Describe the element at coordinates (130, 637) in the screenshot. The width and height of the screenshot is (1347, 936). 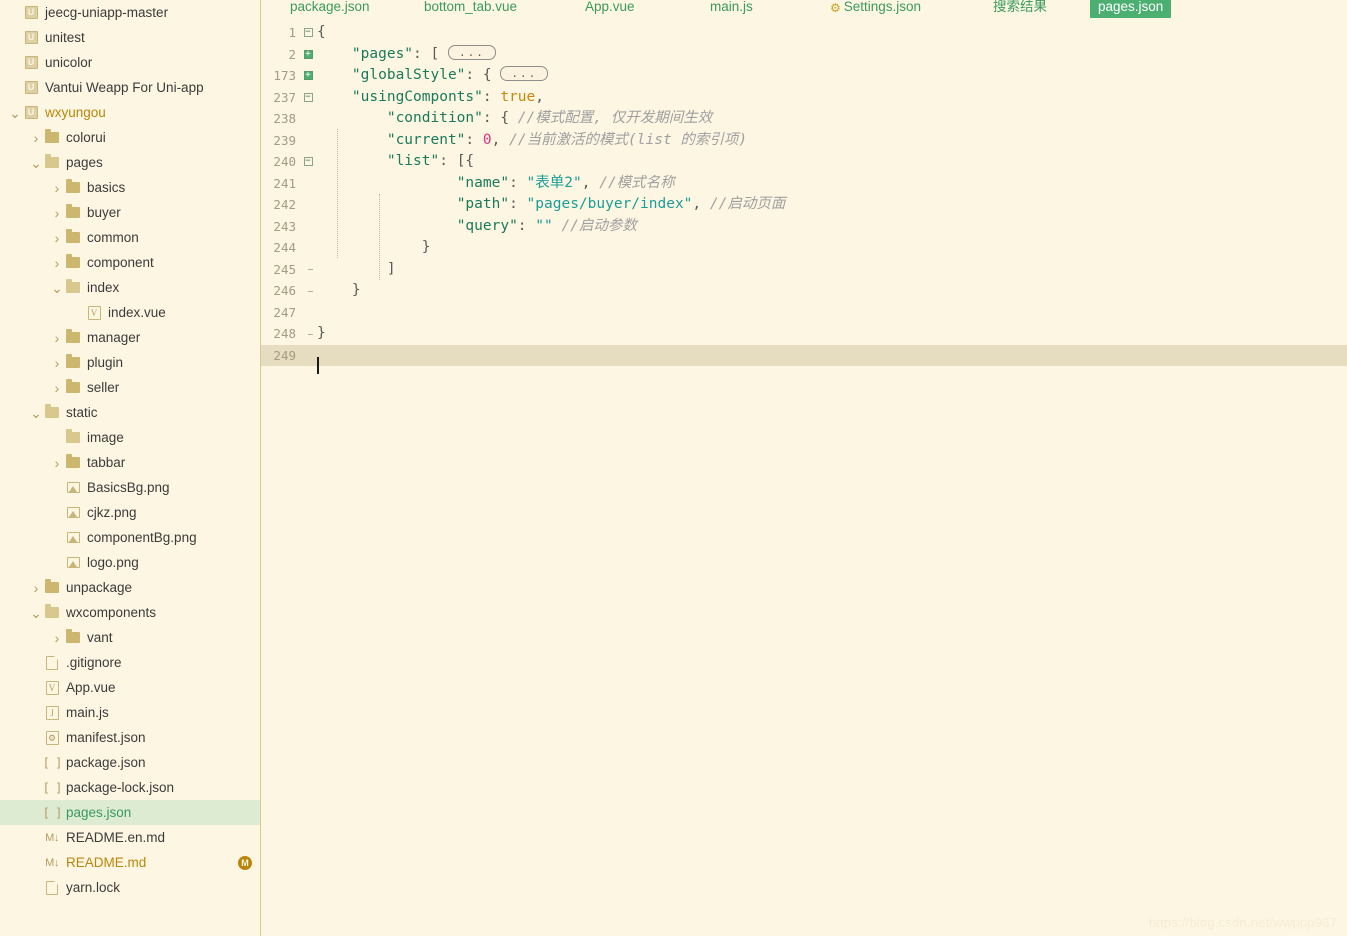
I see `tree-item-vant: › vant` at that location.